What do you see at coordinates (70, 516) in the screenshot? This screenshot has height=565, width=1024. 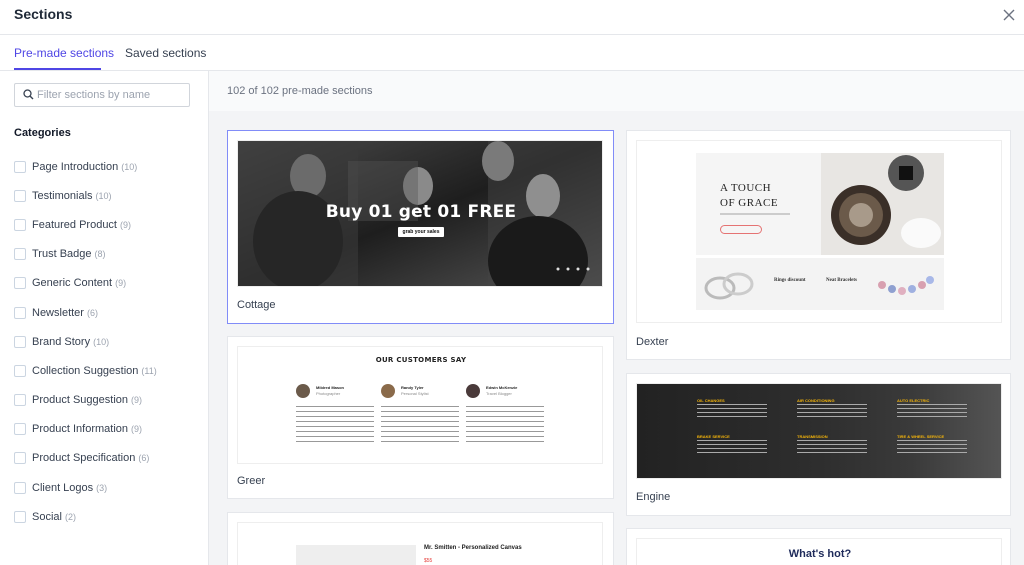 I see `category-count: (2)` at bounding box center [70, 516].